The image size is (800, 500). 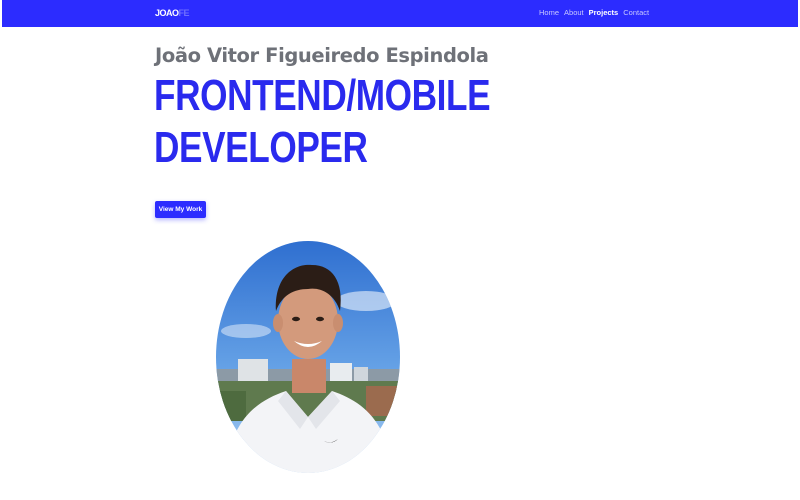 I want to click on profile-photo-illustration, so click(x=308, y=357).